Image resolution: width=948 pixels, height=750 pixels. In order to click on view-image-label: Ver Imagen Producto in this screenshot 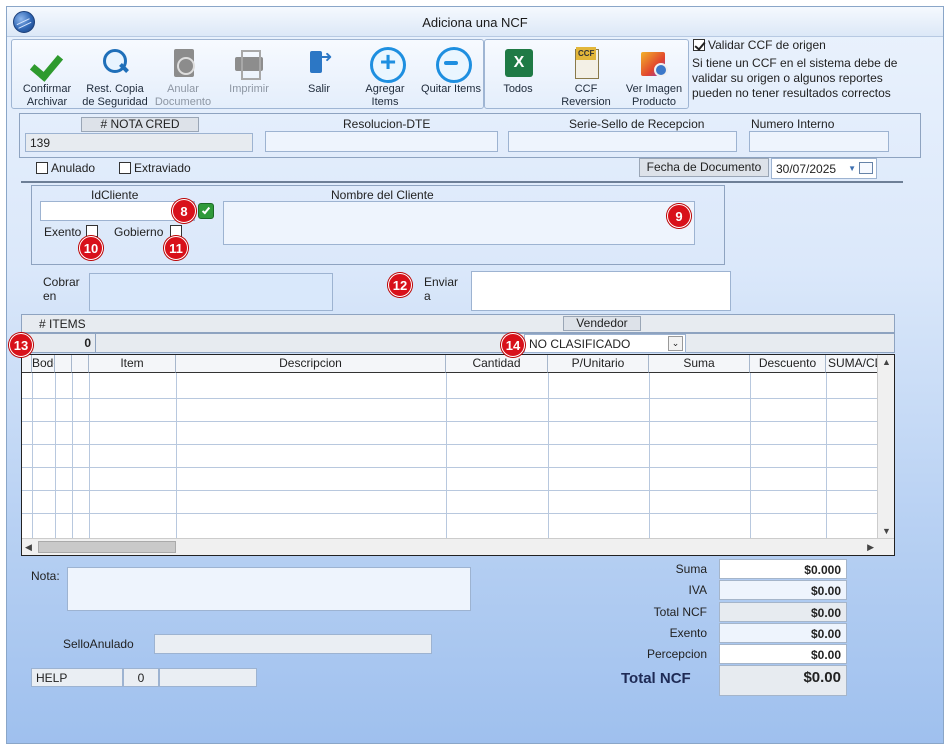, I will do `click(654, 95)`.